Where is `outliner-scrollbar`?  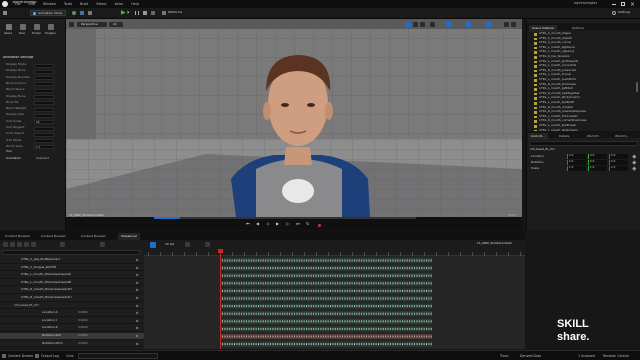
outliner-scrollbar is located at coordinates (637, 87).